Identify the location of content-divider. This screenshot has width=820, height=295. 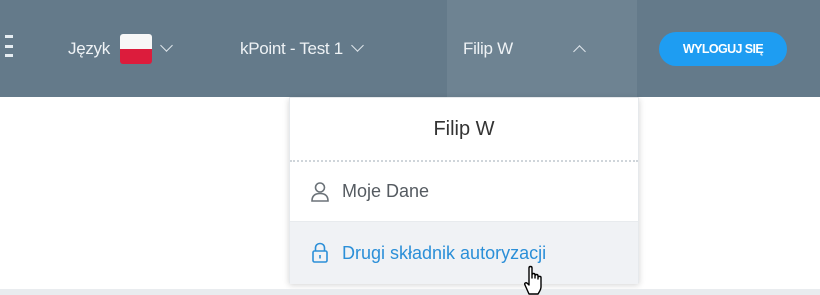
(410, 292).